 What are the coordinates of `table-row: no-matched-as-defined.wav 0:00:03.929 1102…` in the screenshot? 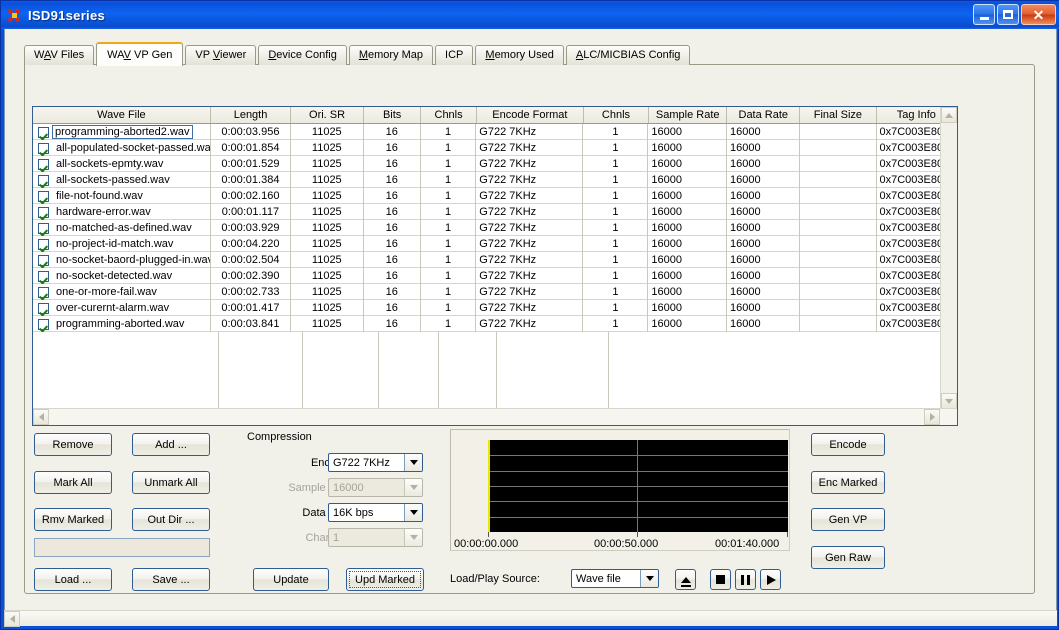 It's located at (495, 228).